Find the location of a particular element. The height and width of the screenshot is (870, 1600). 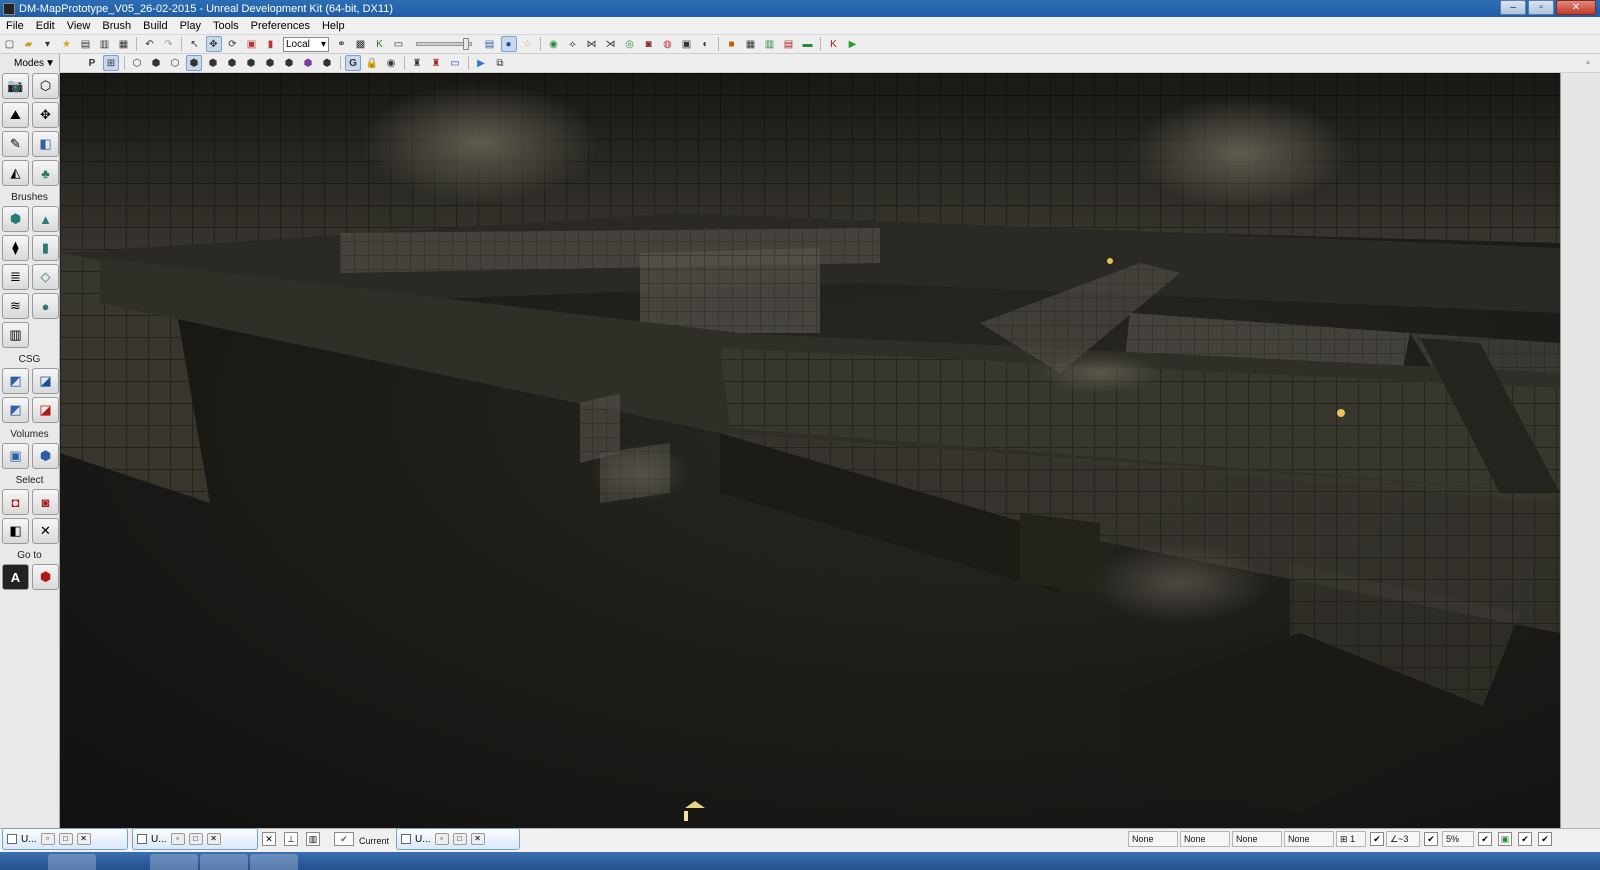

camera-speed-slider is located at coordinates (444, 44).